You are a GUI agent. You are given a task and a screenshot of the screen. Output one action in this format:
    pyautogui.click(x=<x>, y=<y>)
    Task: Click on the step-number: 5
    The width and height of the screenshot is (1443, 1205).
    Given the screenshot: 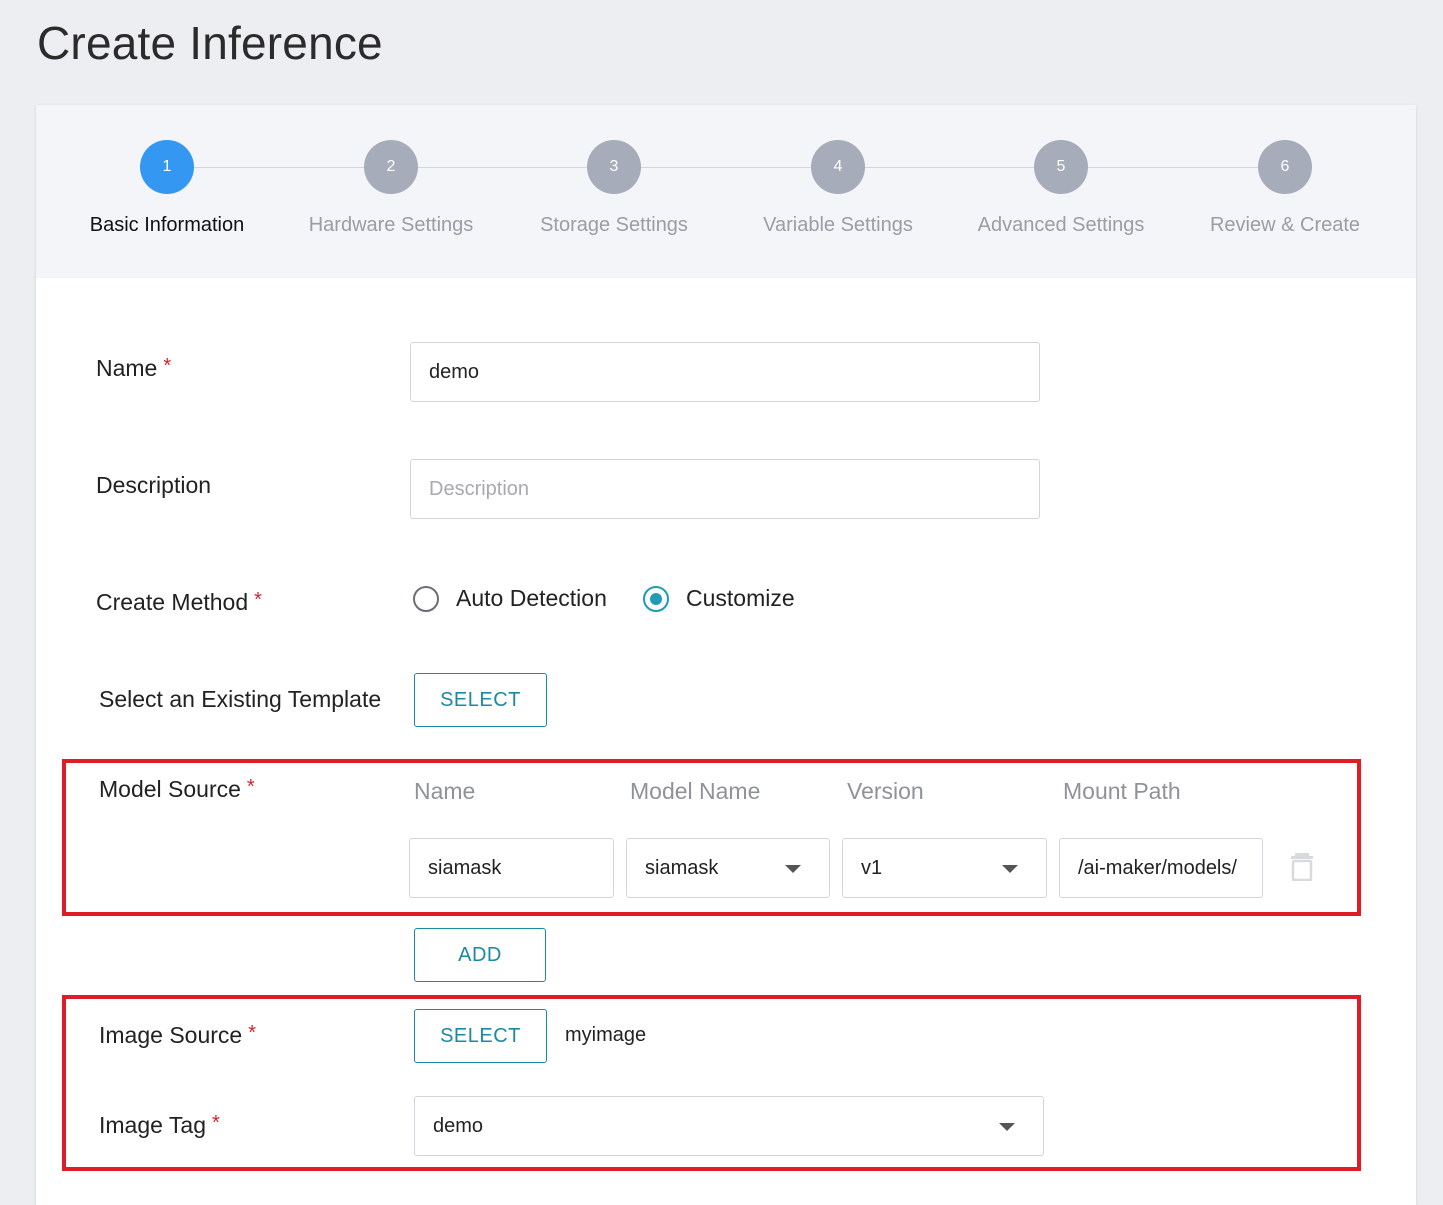 What is the action you would take?
    pyautogui.click(x=1061, y=167)
    